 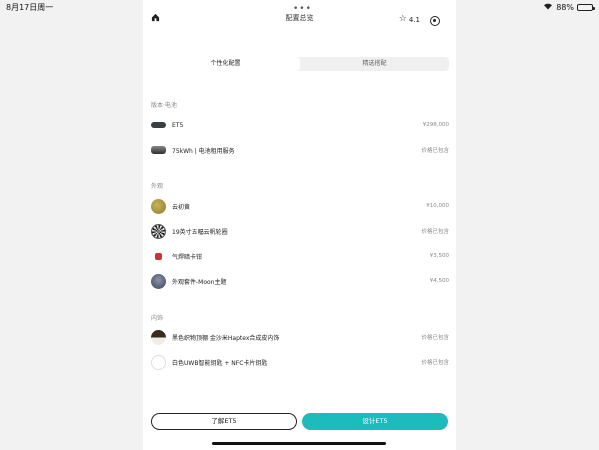 What do you see at coordinates (300, 256) in the screenshot?
I see `list-item: 气焊暗卡钳 ¥3,500` at bounding box center [300, 256].